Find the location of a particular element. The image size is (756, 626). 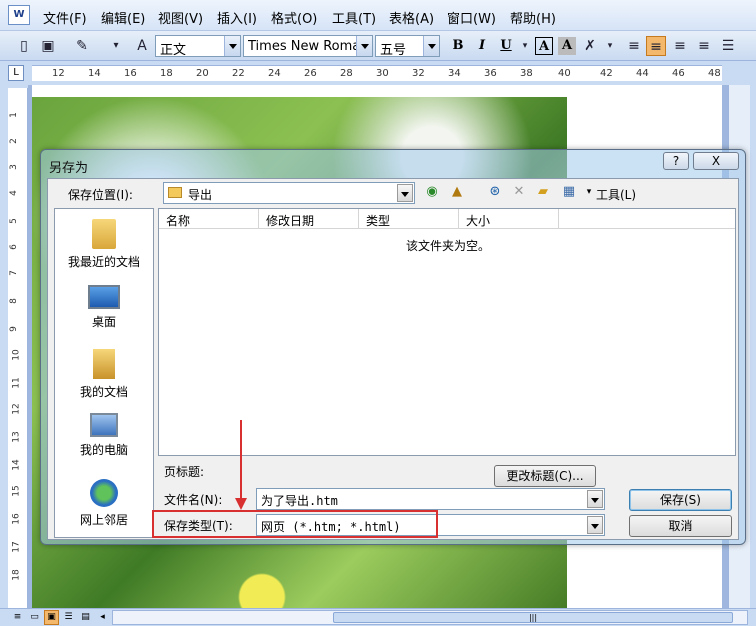

menu-window: 窗口(W) is located at coordinates (471, 17).